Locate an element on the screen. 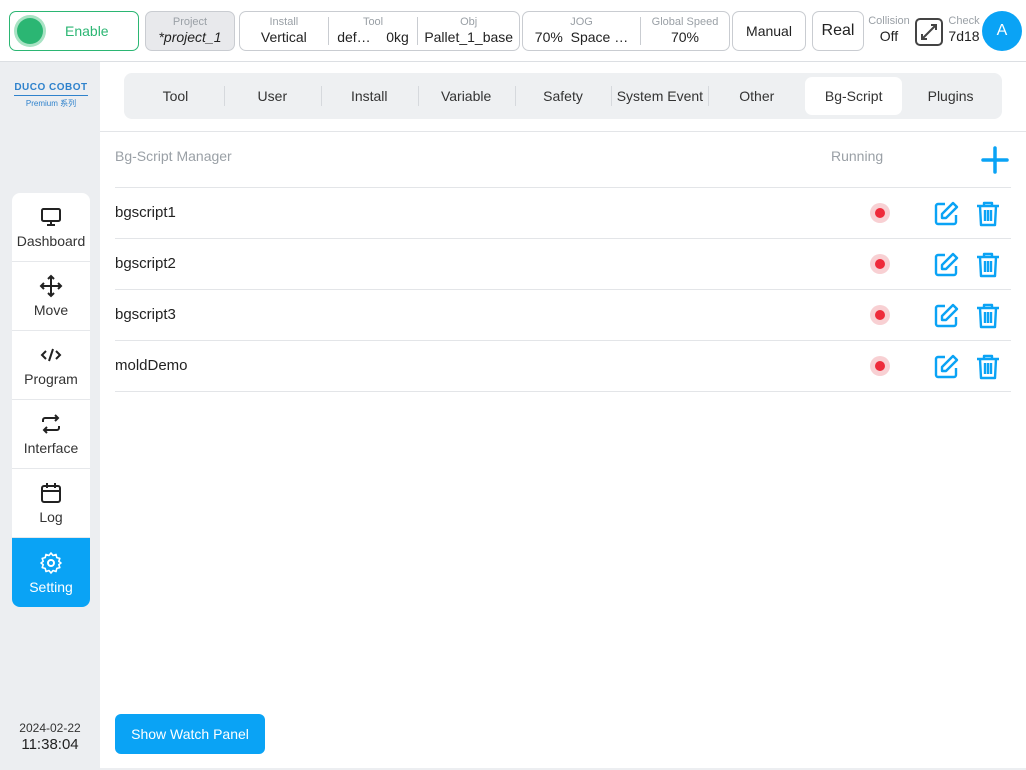 The width and height of the screenshot is (1026, 770). gear-icon is located at coordinates (51, 562).